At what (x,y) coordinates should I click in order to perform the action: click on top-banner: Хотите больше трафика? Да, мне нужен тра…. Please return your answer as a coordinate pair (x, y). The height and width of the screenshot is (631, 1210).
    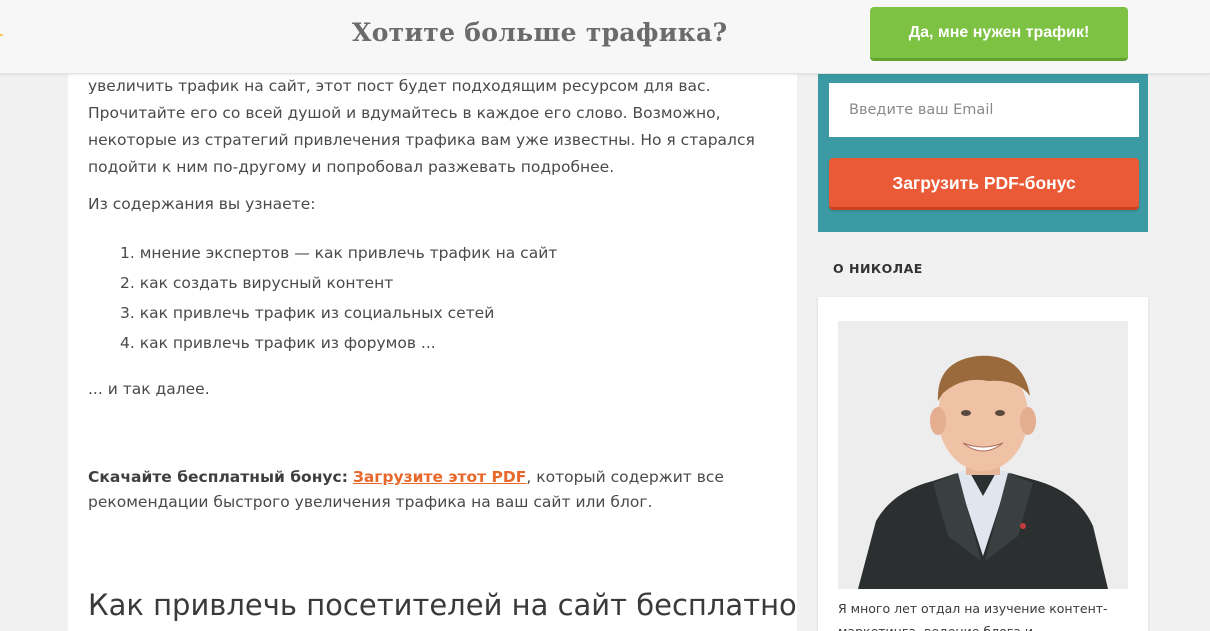
    Looking at the image, I should click on (605, 37).